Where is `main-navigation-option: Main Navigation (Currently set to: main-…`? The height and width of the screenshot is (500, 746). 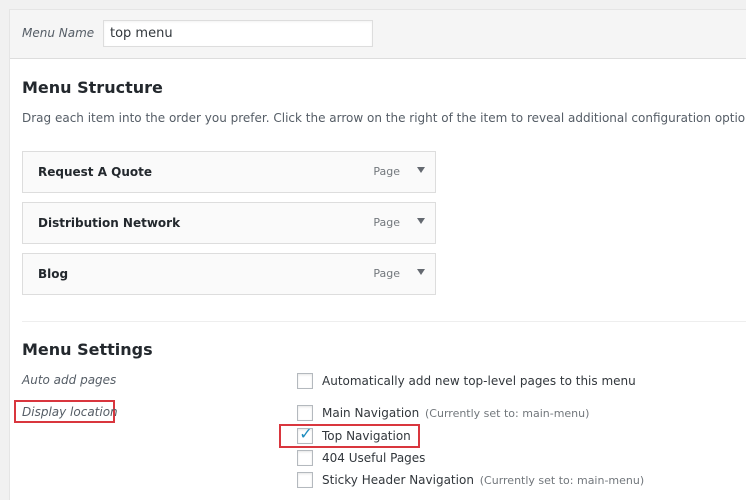 main-navigation-option: Main Navigation (Currently set to: main-… is located at coordinates (455, 413).